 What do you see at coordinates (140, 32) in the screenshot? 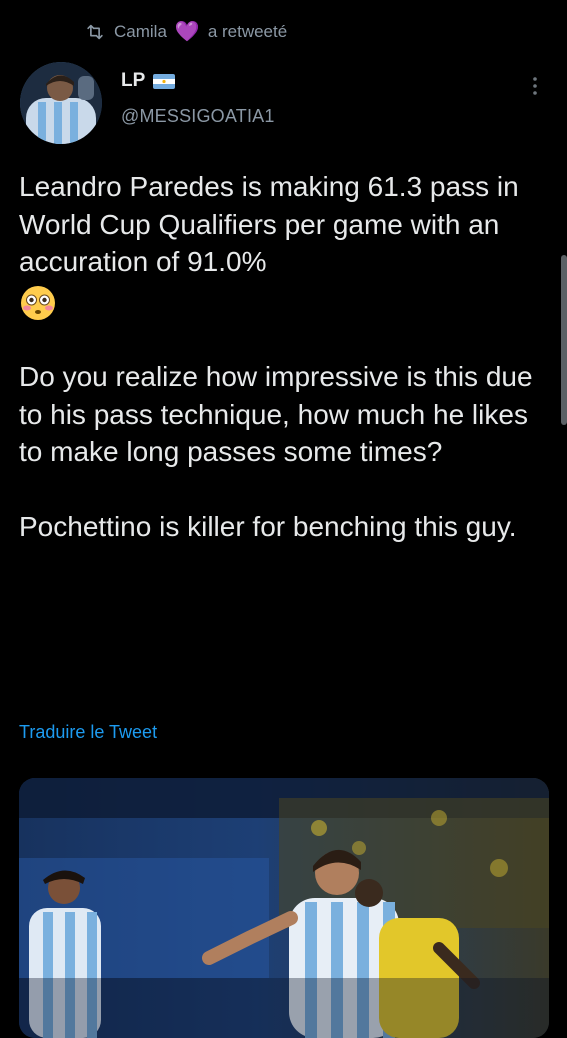
I see `retweeter-name: Camila` at bounding box center [140, 32].